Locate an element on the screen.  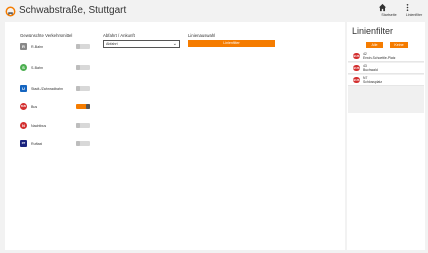
r-bahn-icon: R is located at coordinates (23, 46).